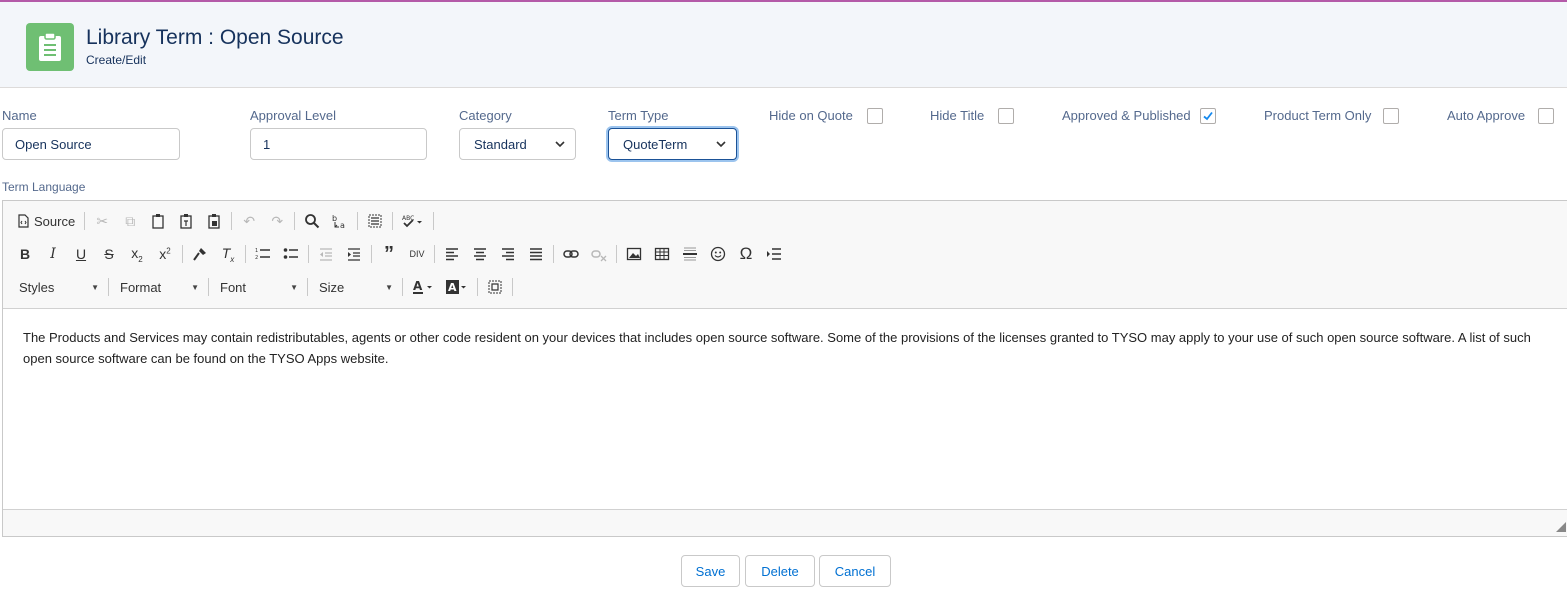  I want to click on replace-icon: ba, so click(340, 221).